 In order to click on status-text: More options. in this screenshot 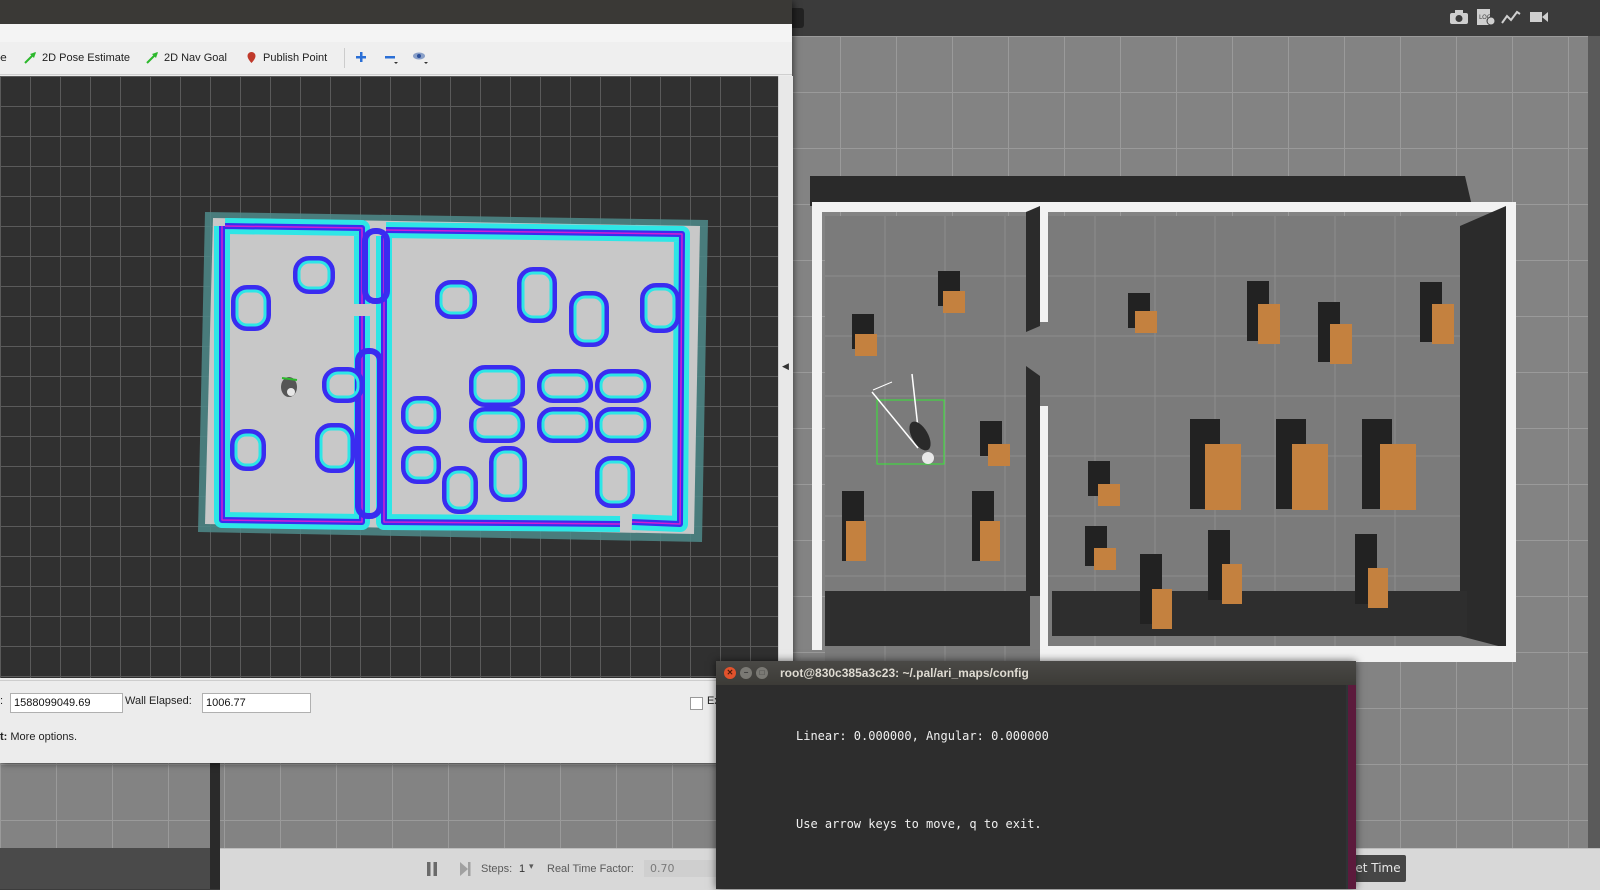, I will do `click(42, 737)`.